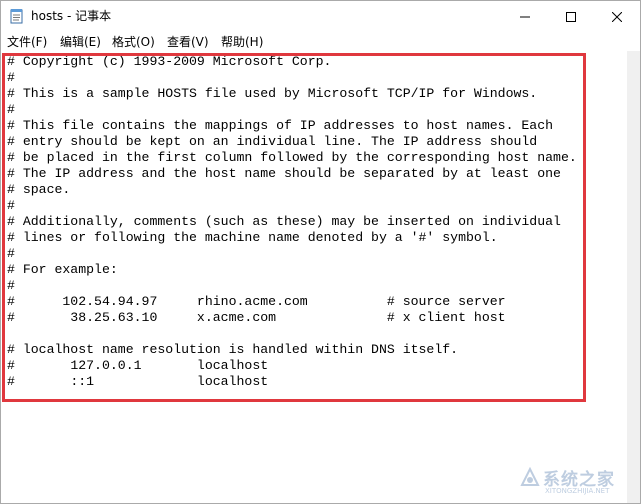 The image size is (641, 504). What do you see at coordinates (530, 479) in the screenshot?
I see `watermark-icon` at bounding box center [530, 479].